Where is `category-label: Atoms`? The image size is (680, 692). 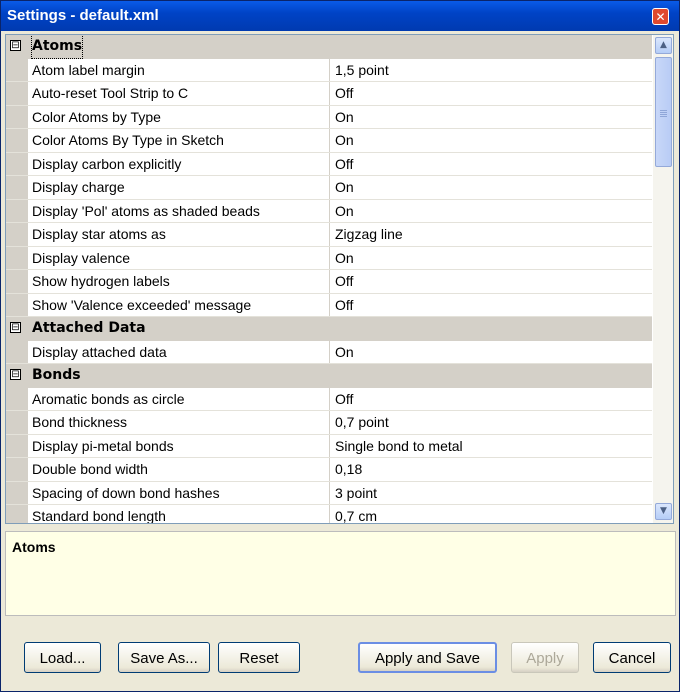
category-label: Atoms is located at coordinates (57, 47).